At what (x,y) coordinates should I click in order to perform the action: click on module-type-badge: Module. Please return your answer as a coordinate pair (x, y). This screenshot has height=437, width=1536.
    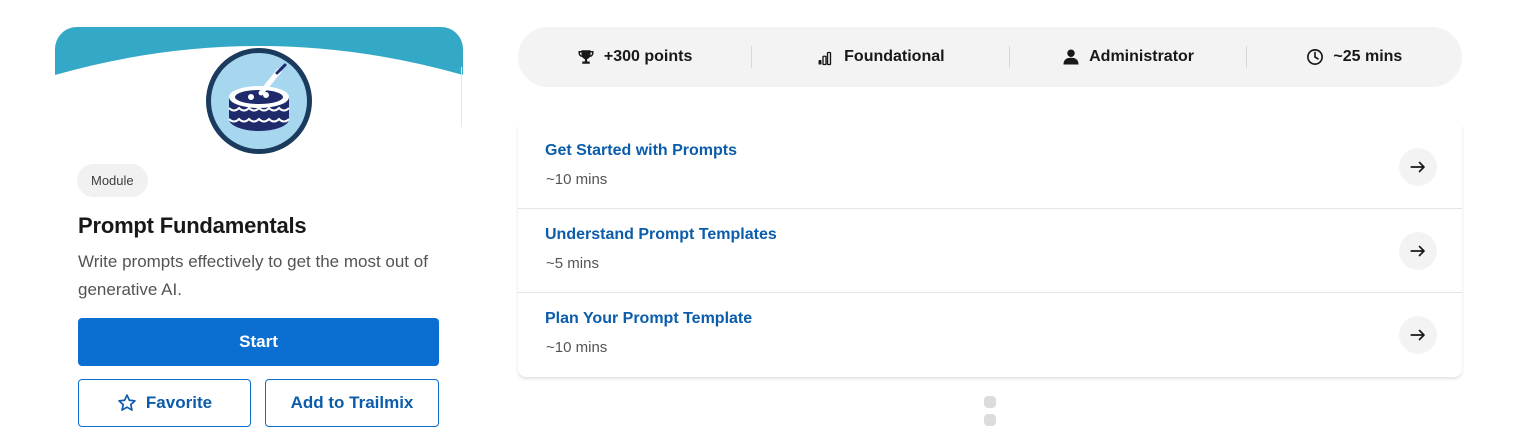
    Looking at the image, I should click on (112, 180).